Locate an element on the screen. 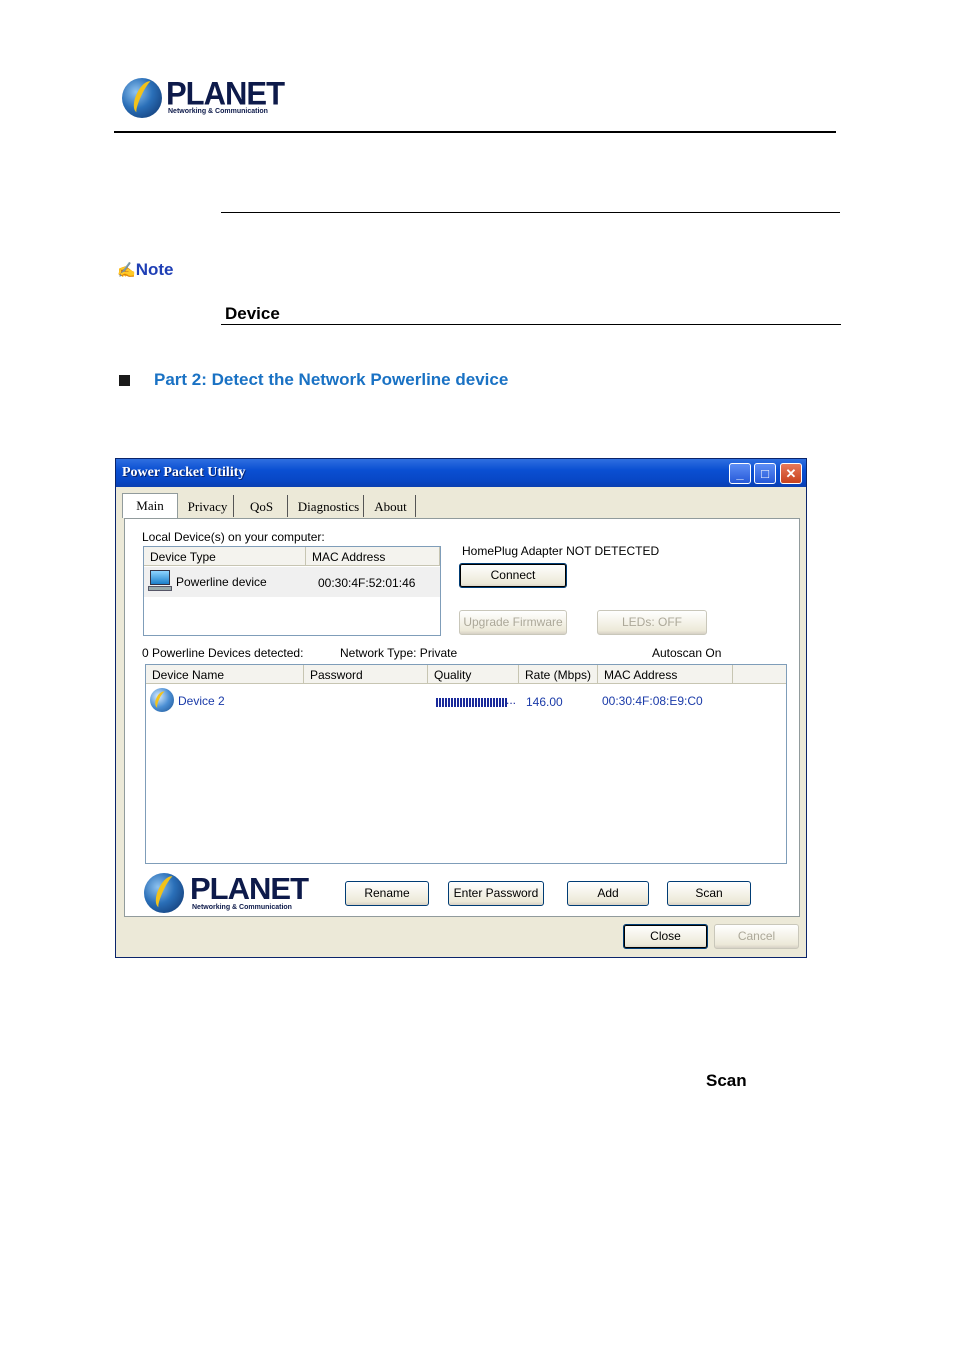  square-bullet-icon is located at coordinates (124, 380).